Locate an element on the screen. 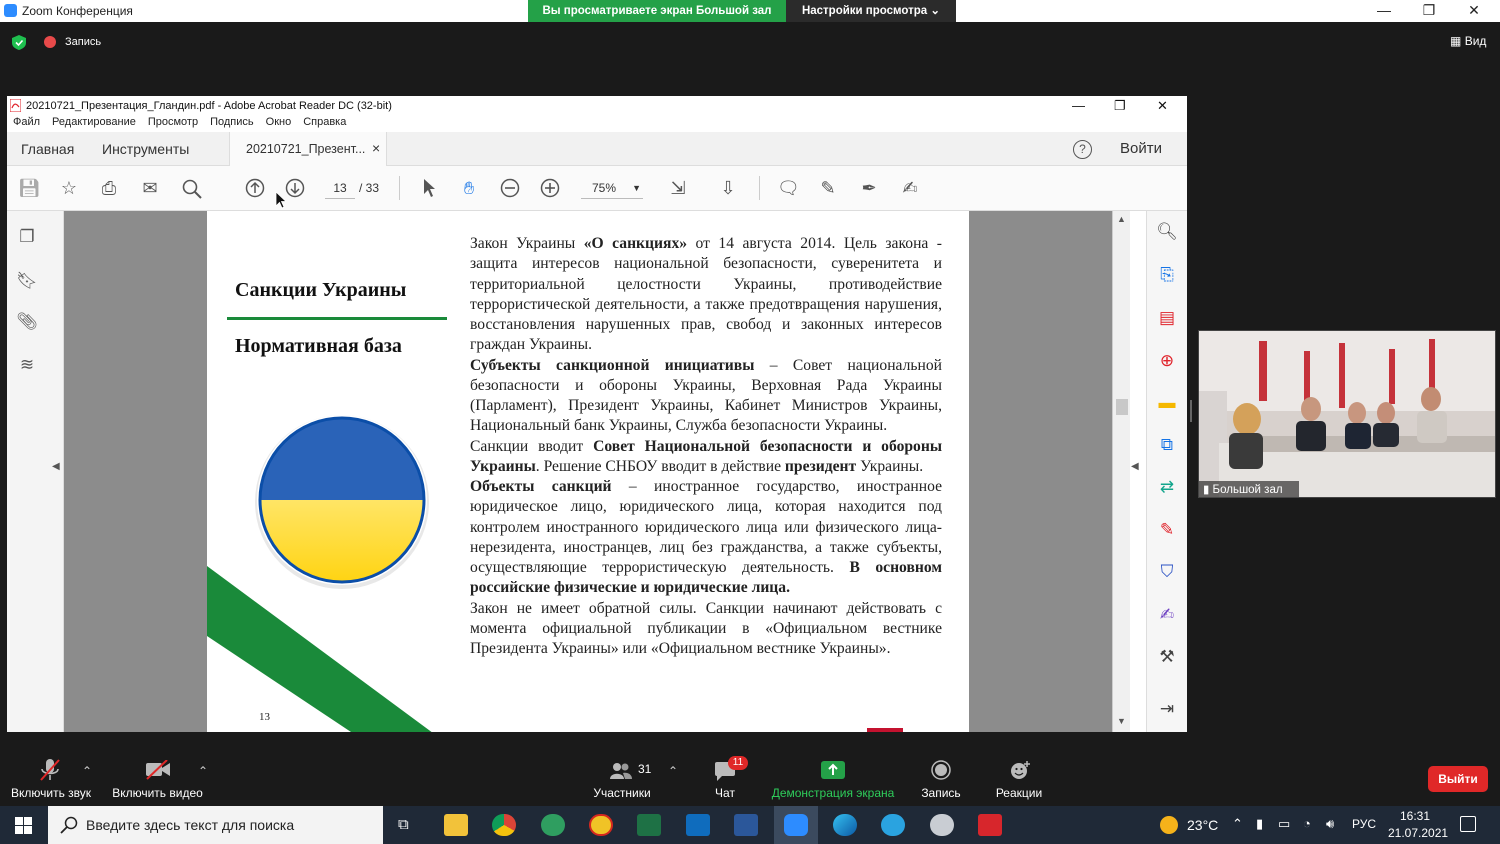 The height and width of the screenshot is (844, 1500). close-button: ✕ is located at coordinates (1474, 10).